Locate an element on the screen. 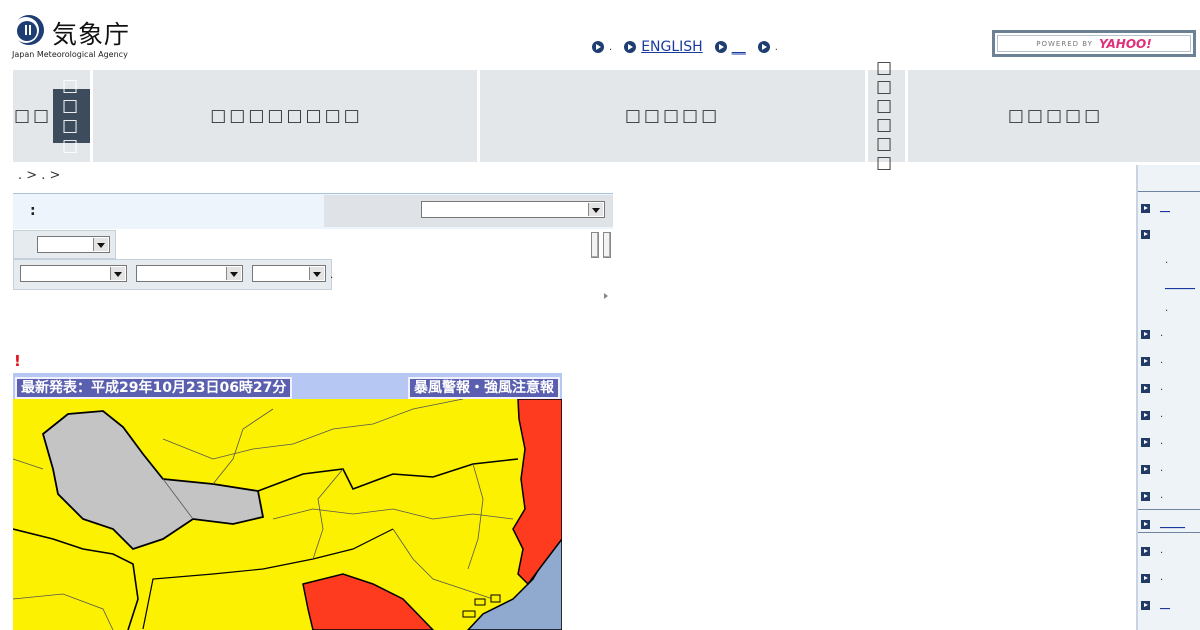  top-link-4: . is located at coordinates (767, 47).